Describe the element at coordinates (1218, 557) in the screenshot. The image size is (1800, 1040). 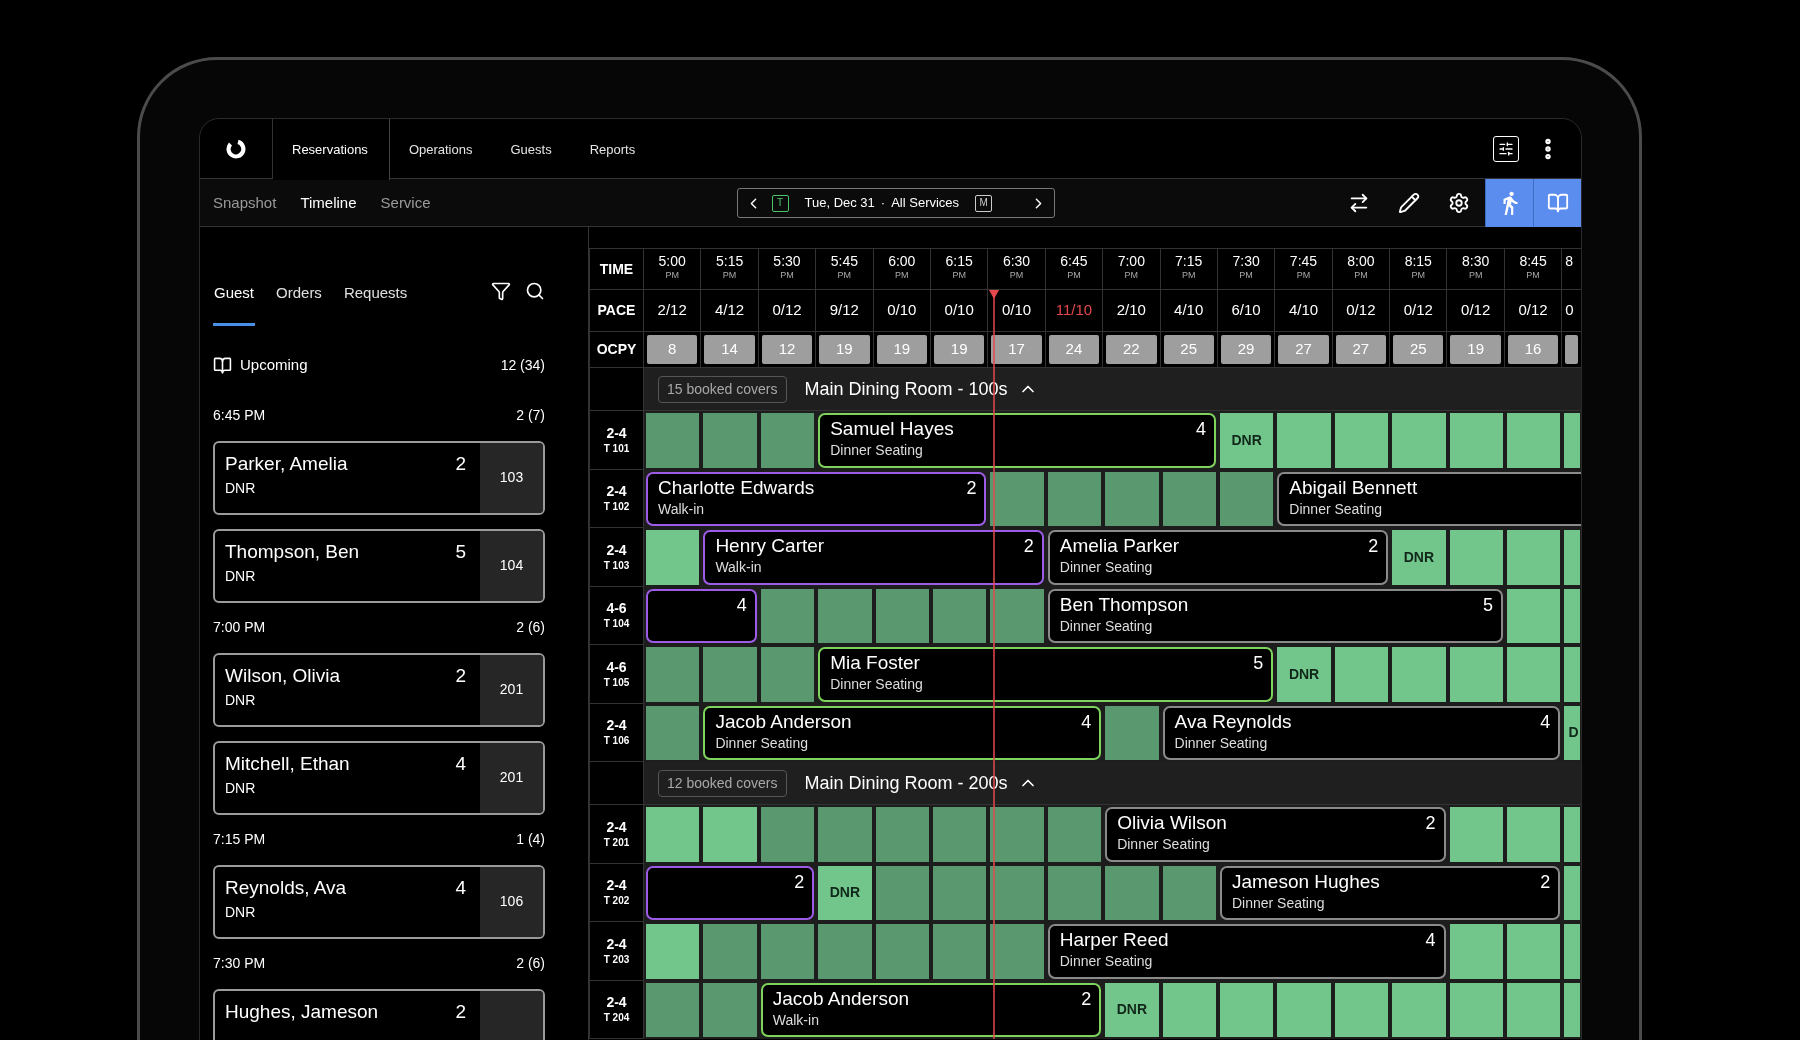
I see `reservation-block: Amelia Parker Dinner Seating 2` at that location.